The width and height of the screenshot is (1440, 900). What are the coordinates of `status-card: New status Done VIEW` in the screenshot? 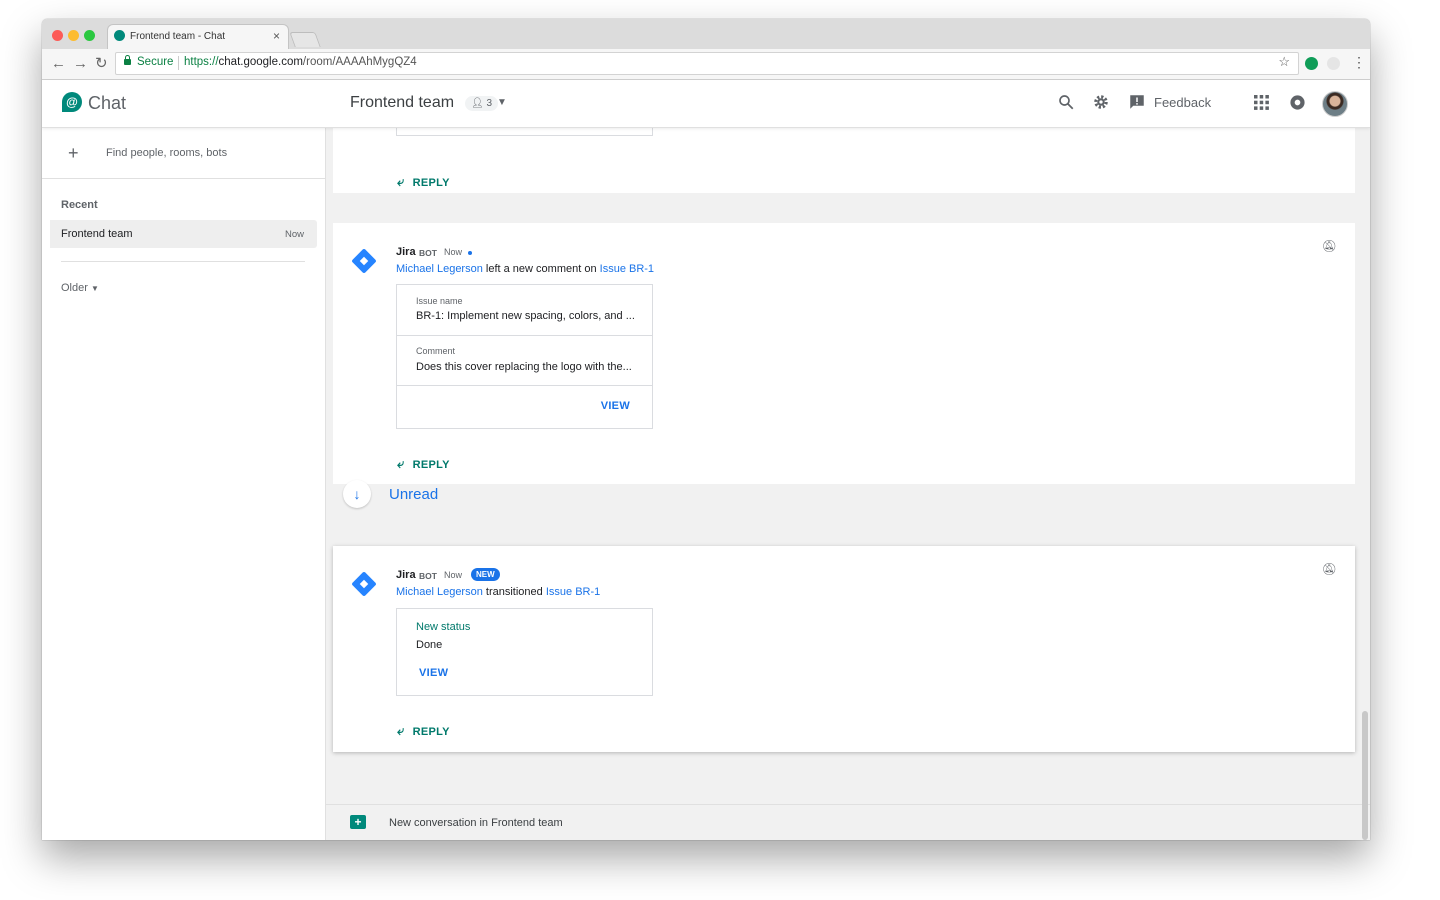 It's located at (524, 652).